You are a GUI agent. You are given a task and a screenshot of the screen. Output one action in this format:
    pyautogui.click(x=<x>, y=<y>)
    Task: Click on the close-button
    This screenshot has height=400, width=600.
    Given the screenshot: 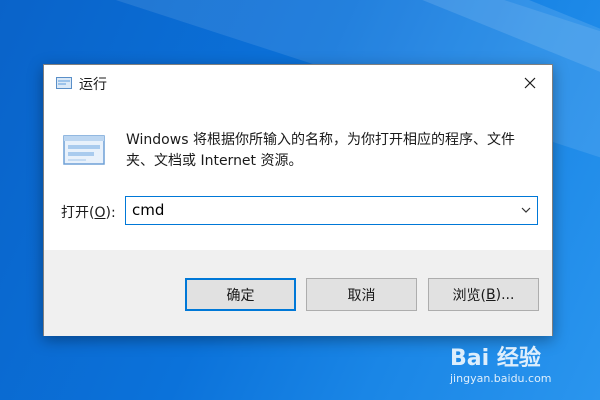 What is the action you would take?
    pyautogui.click(x=530, y=83)
    